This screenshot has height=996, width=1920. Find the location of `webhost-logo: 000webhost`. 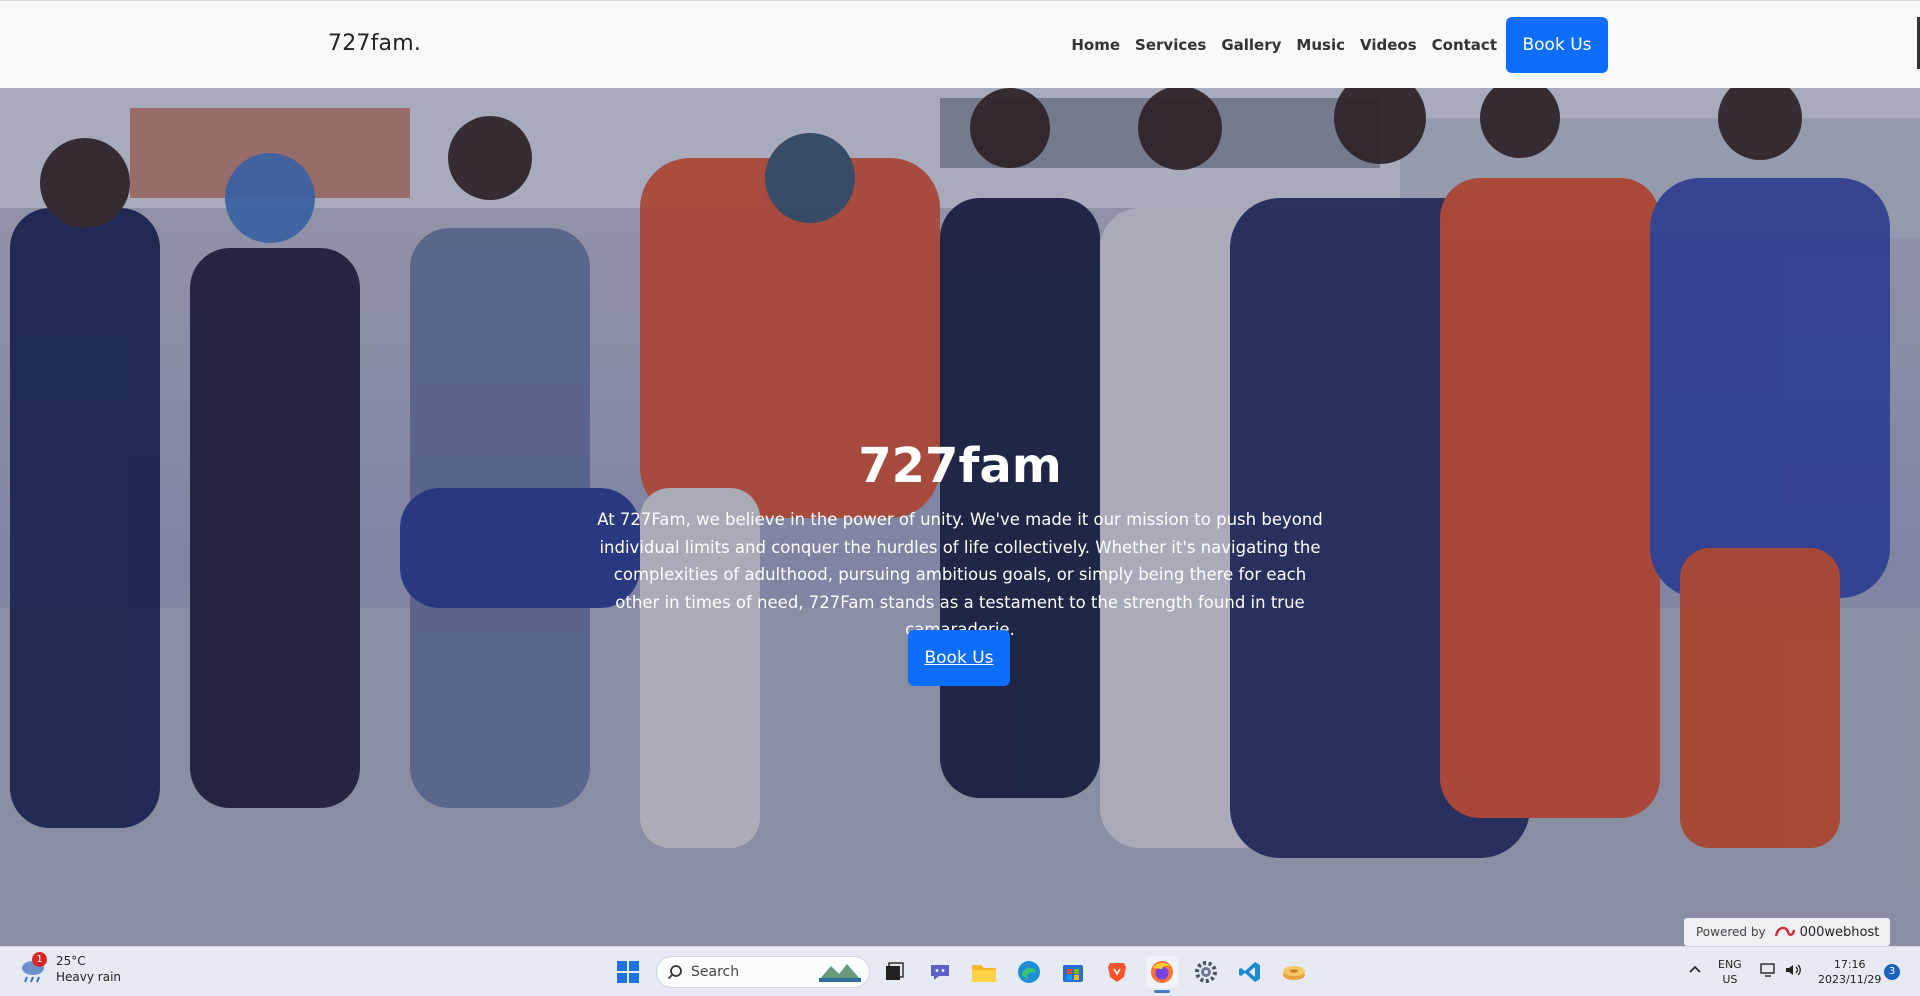

webhost-logo: 000webhost is located at coordinates (1827, 932).